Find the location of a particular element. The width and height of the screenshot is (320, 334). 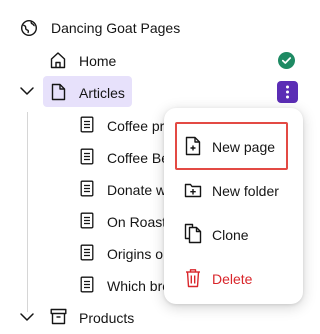

list-item: Donate w is located at coordinates (125, 189).